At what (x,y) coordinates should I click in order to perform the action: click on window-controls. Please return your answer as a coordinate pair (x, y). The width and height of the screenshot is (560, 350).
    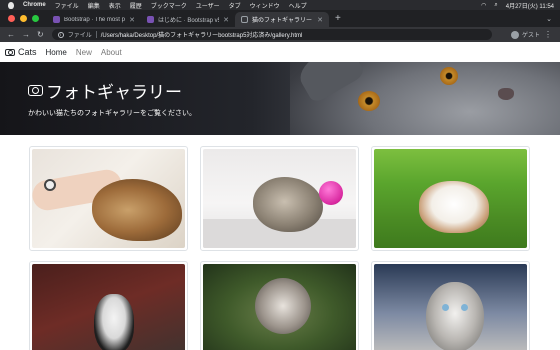
    Looking at the image, I should click on (23, 21).